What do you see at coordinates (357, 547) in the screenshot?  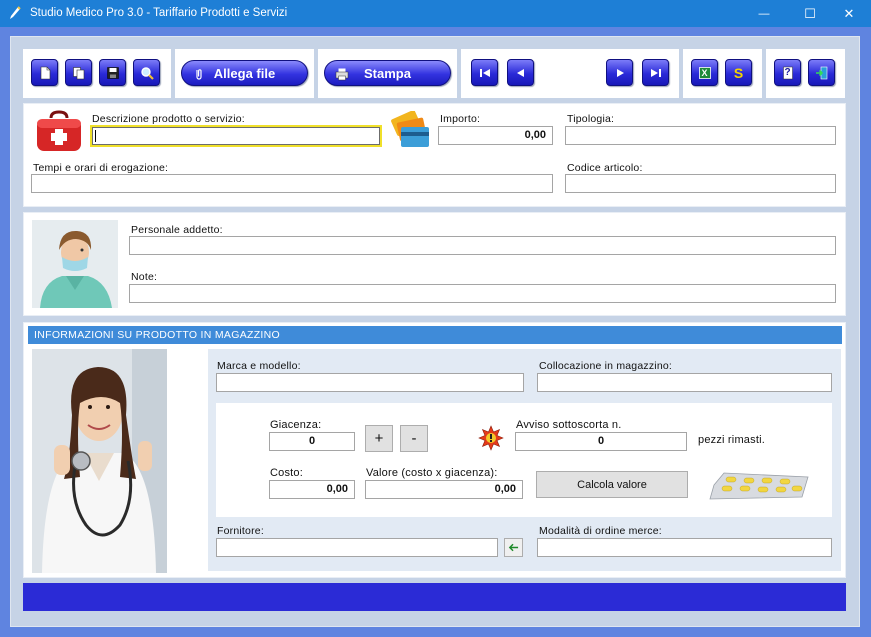 I see `fornitore-input` at bounding box center [357, 547].